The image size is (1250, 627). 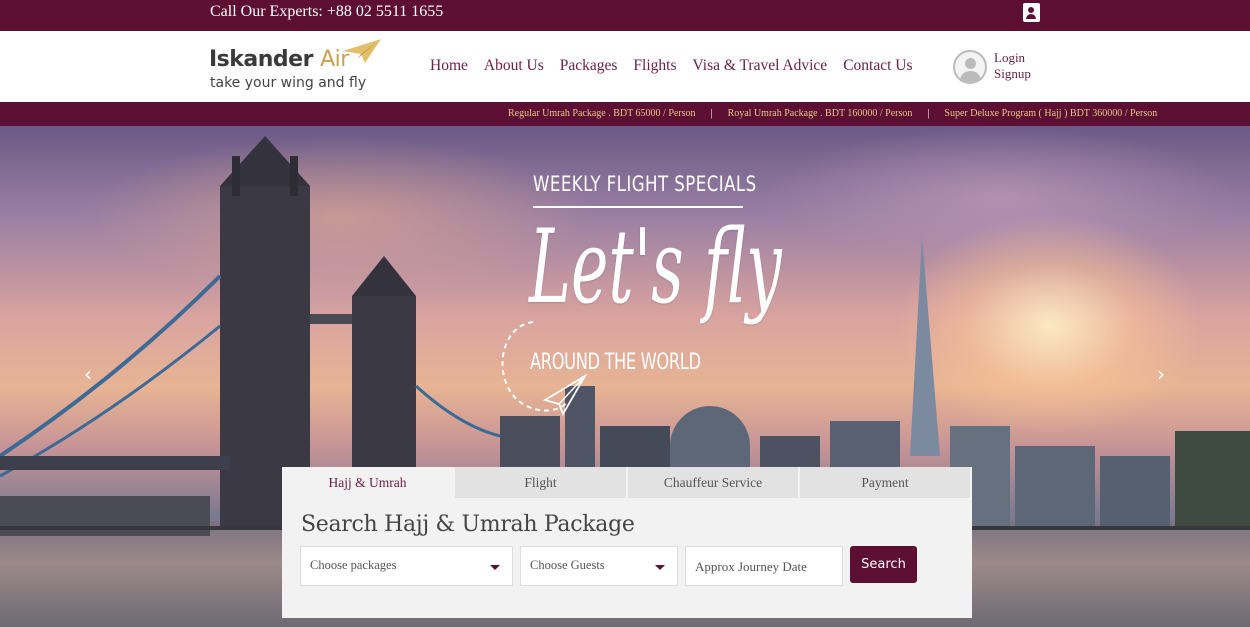 What do you see at coordinates (279, 59) in the screenshot?
I see `logo-brand: Iskander Air` at bounding box center [279, 59].